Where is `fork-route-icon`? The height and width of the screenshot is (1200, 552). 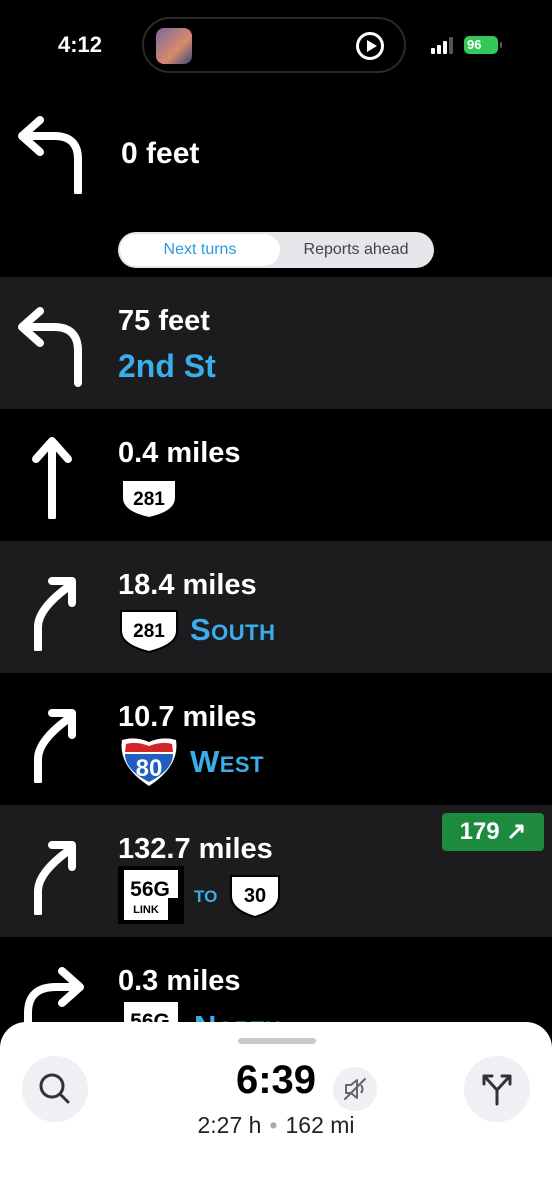
fork-route-icon is located at coordinates (497, 1090).